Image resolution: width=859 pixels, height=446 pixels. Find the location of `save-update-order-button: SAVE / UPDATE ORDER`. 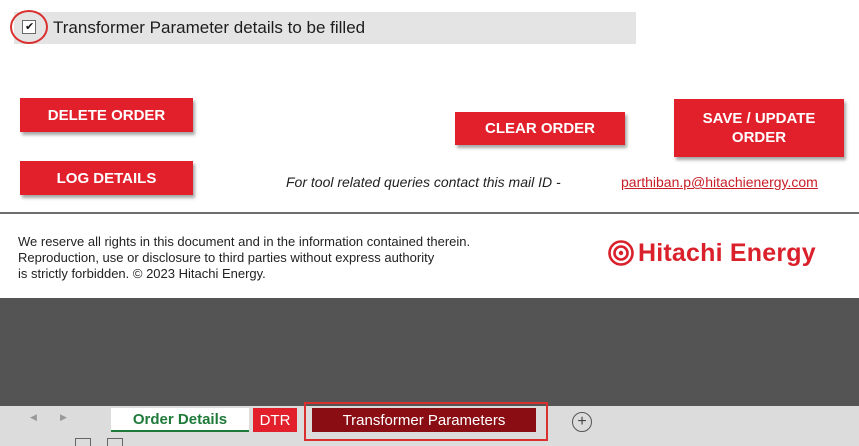

save-update-order-button: SAVE / UPDATE ORDER is located at coordinates (759, 128).